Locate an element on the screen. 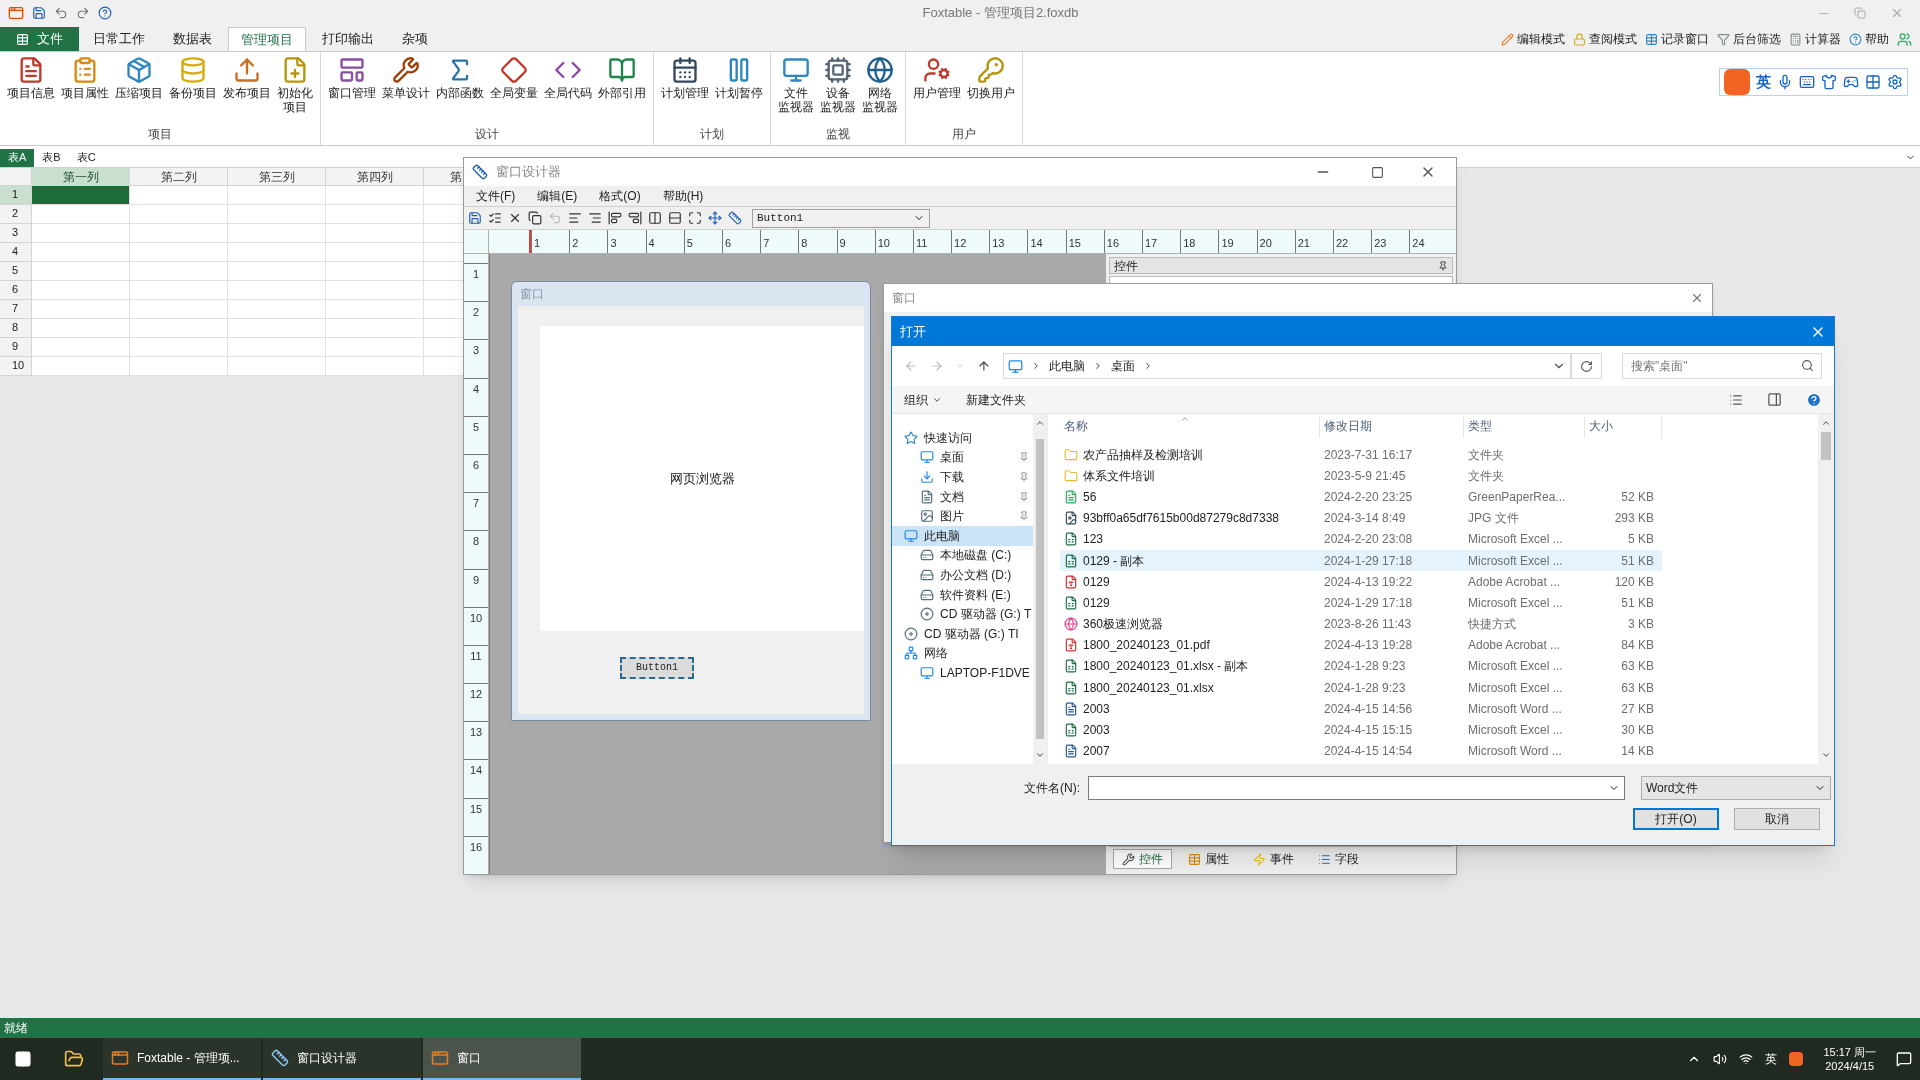 This screenshot has width=1920, height=1080. same-width-icon is located at coordinates (655, 218).